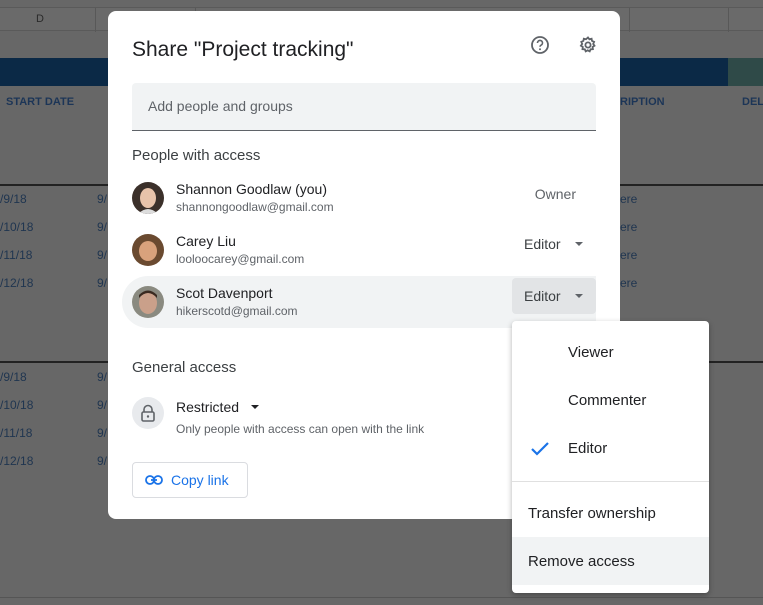 This screenshot has width=763, height=605. Describe the element at coordinates (381, 597) in the screenshot. I see `bottom-border` at that location.